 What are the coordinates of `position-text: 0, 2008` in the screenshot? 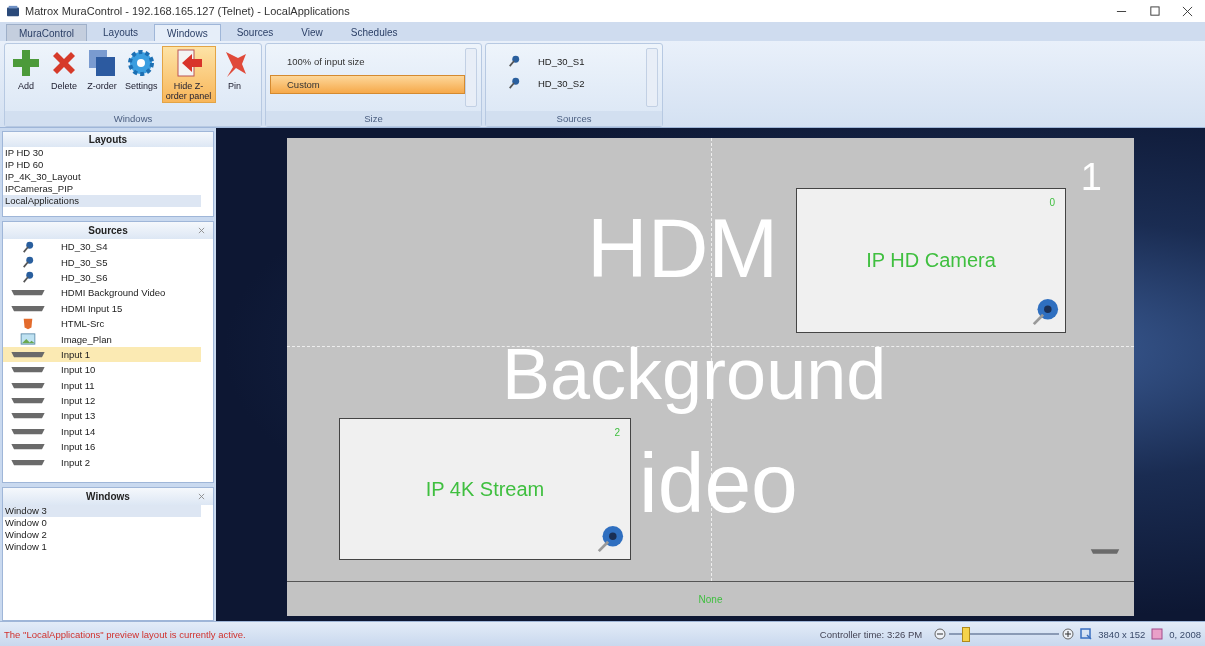 It's located at (1185, 634).